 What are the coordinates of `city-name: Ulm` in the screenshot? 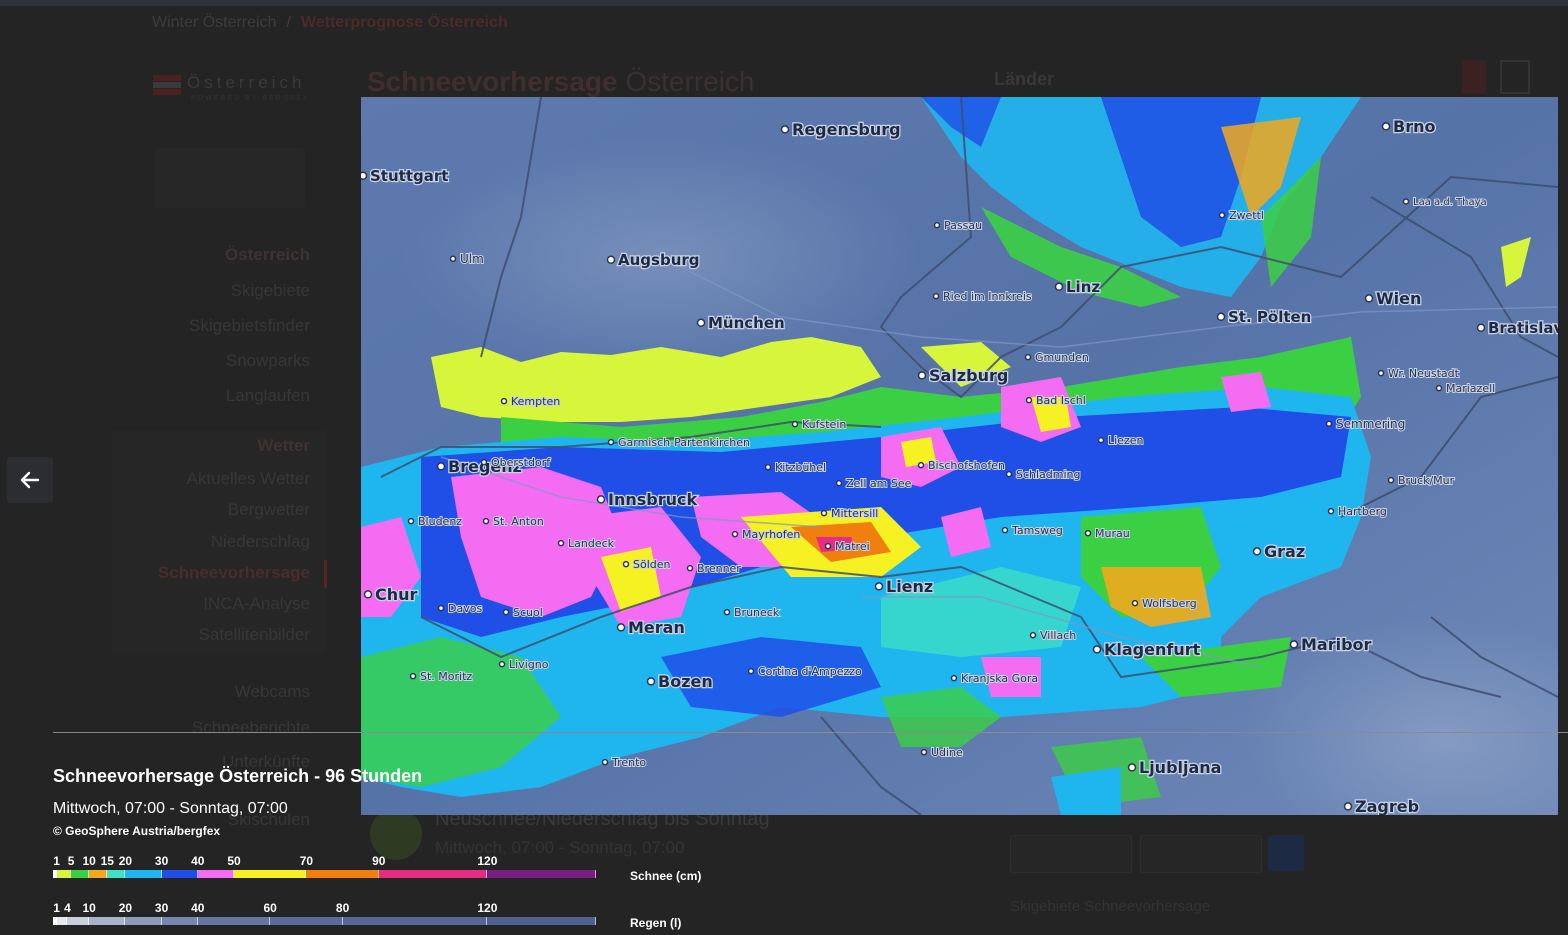 It's located at (472, 259).